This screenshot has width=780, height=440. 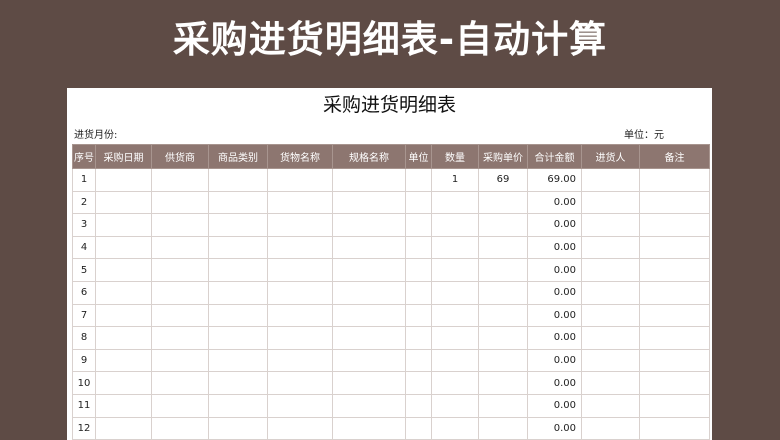 What do you see at coordinates (84, 405) in the screenshot?
I see `cell-no: 11` at bounding box center [84, 405].